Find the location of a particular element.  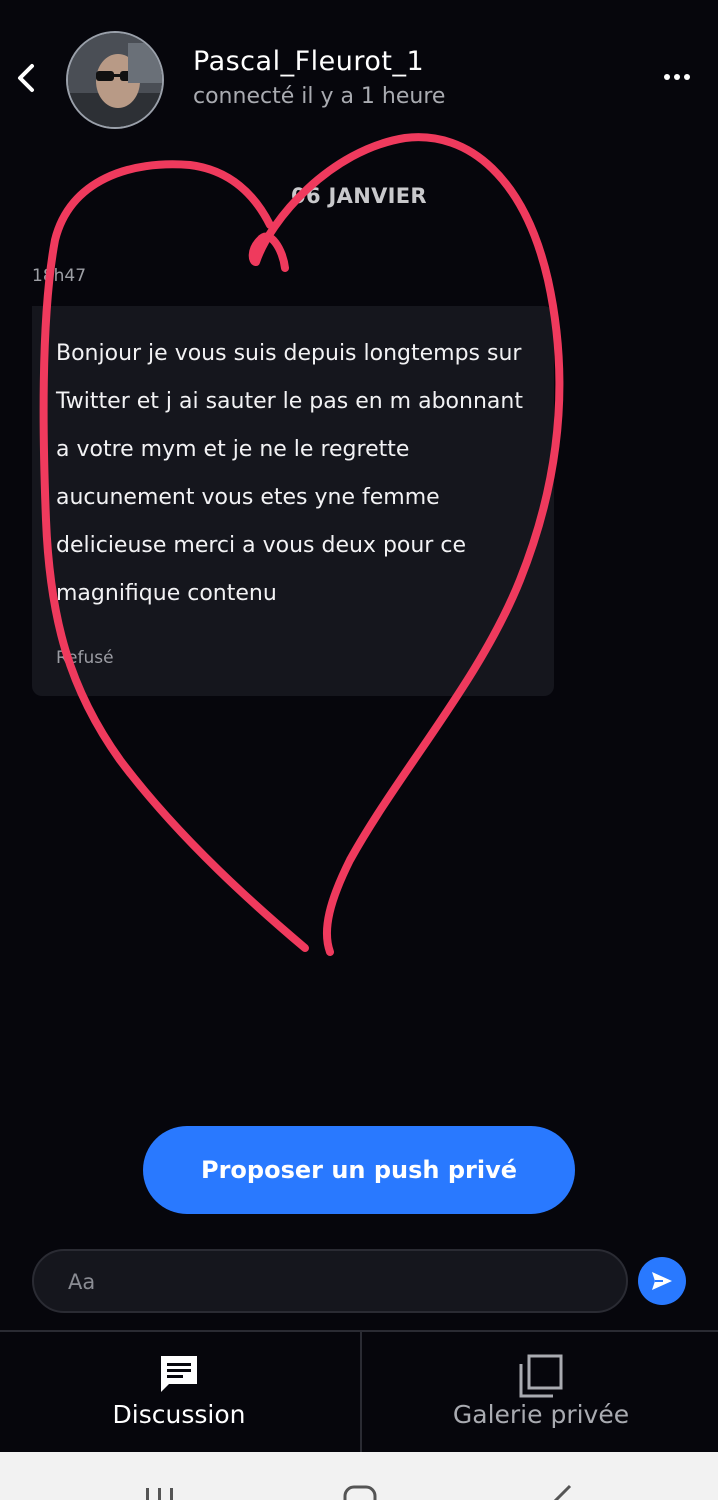

tab-discussion: Discussion is located at coordinates (179, 1393).